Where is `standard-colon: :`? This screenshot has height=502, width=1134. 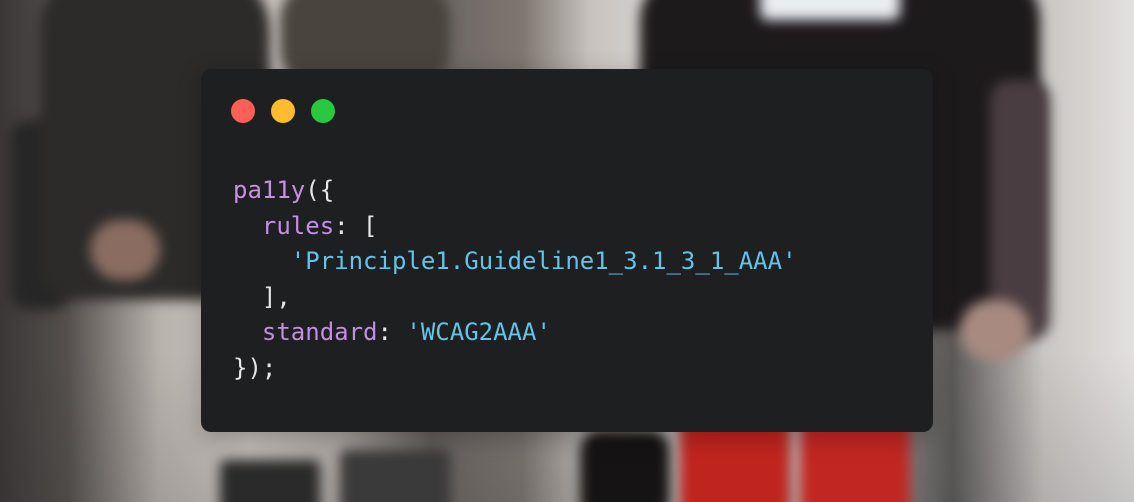 standard-colon: : is located at coordinates (392, 332).